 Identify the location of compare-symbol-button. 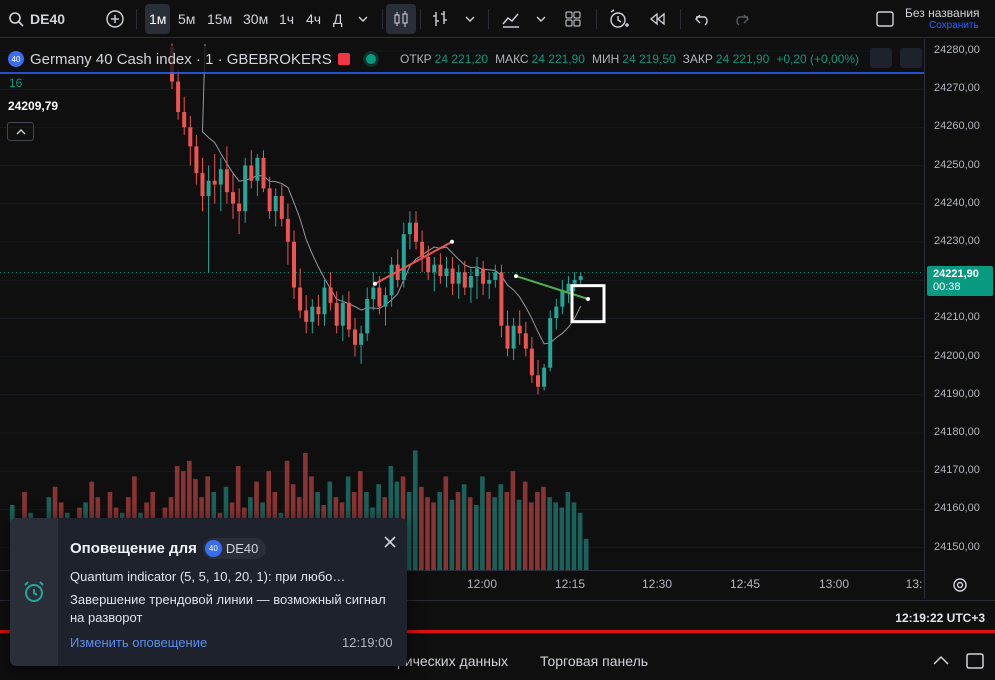
(115, 19).